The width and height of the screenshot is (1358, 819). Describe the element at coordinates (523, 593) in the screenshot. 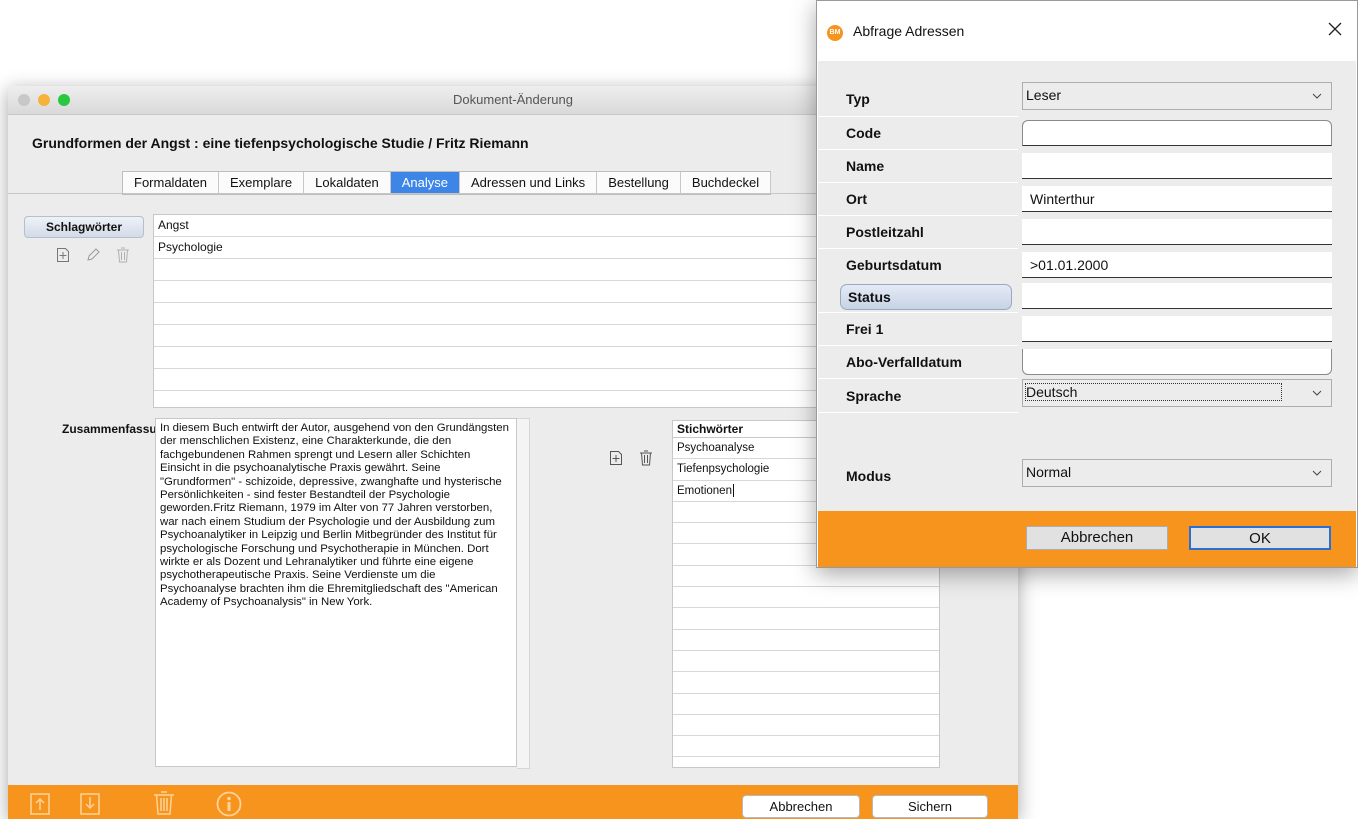

I see `summary-scrollbar` at that location.